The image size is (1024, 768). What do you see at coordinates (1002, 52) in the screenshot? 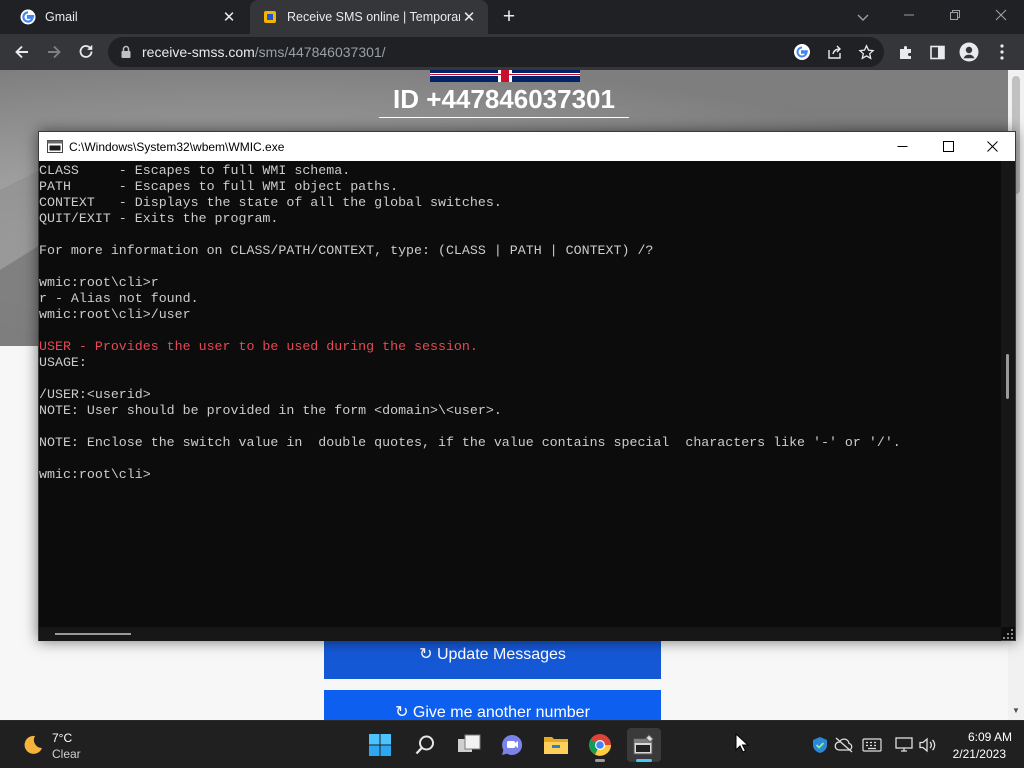
I see `more-menu-icon` at bounding box center [1002, 52].